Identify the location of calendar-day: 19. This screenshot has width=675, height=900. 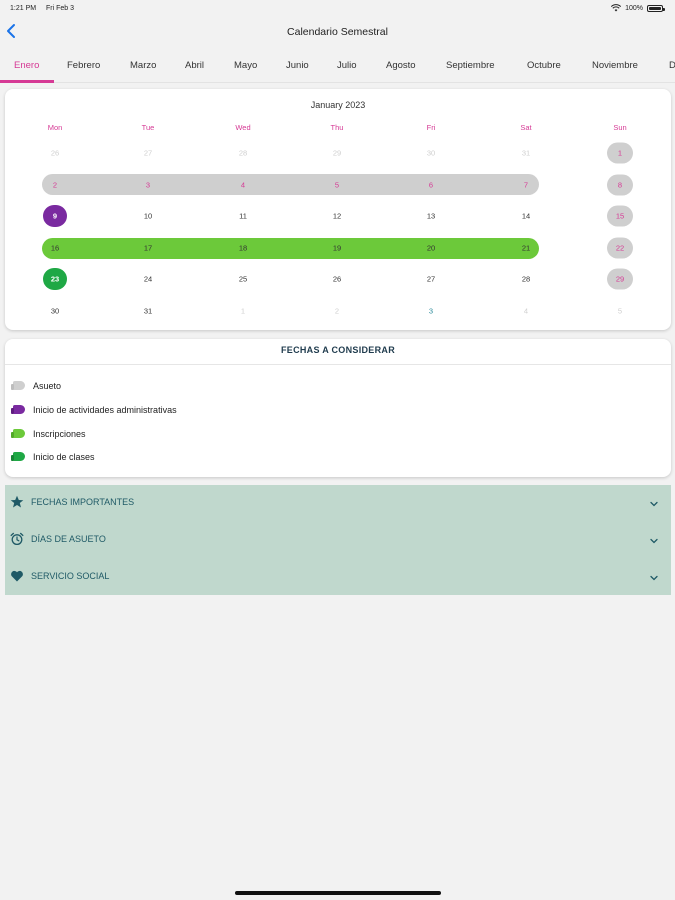
(337, 248).